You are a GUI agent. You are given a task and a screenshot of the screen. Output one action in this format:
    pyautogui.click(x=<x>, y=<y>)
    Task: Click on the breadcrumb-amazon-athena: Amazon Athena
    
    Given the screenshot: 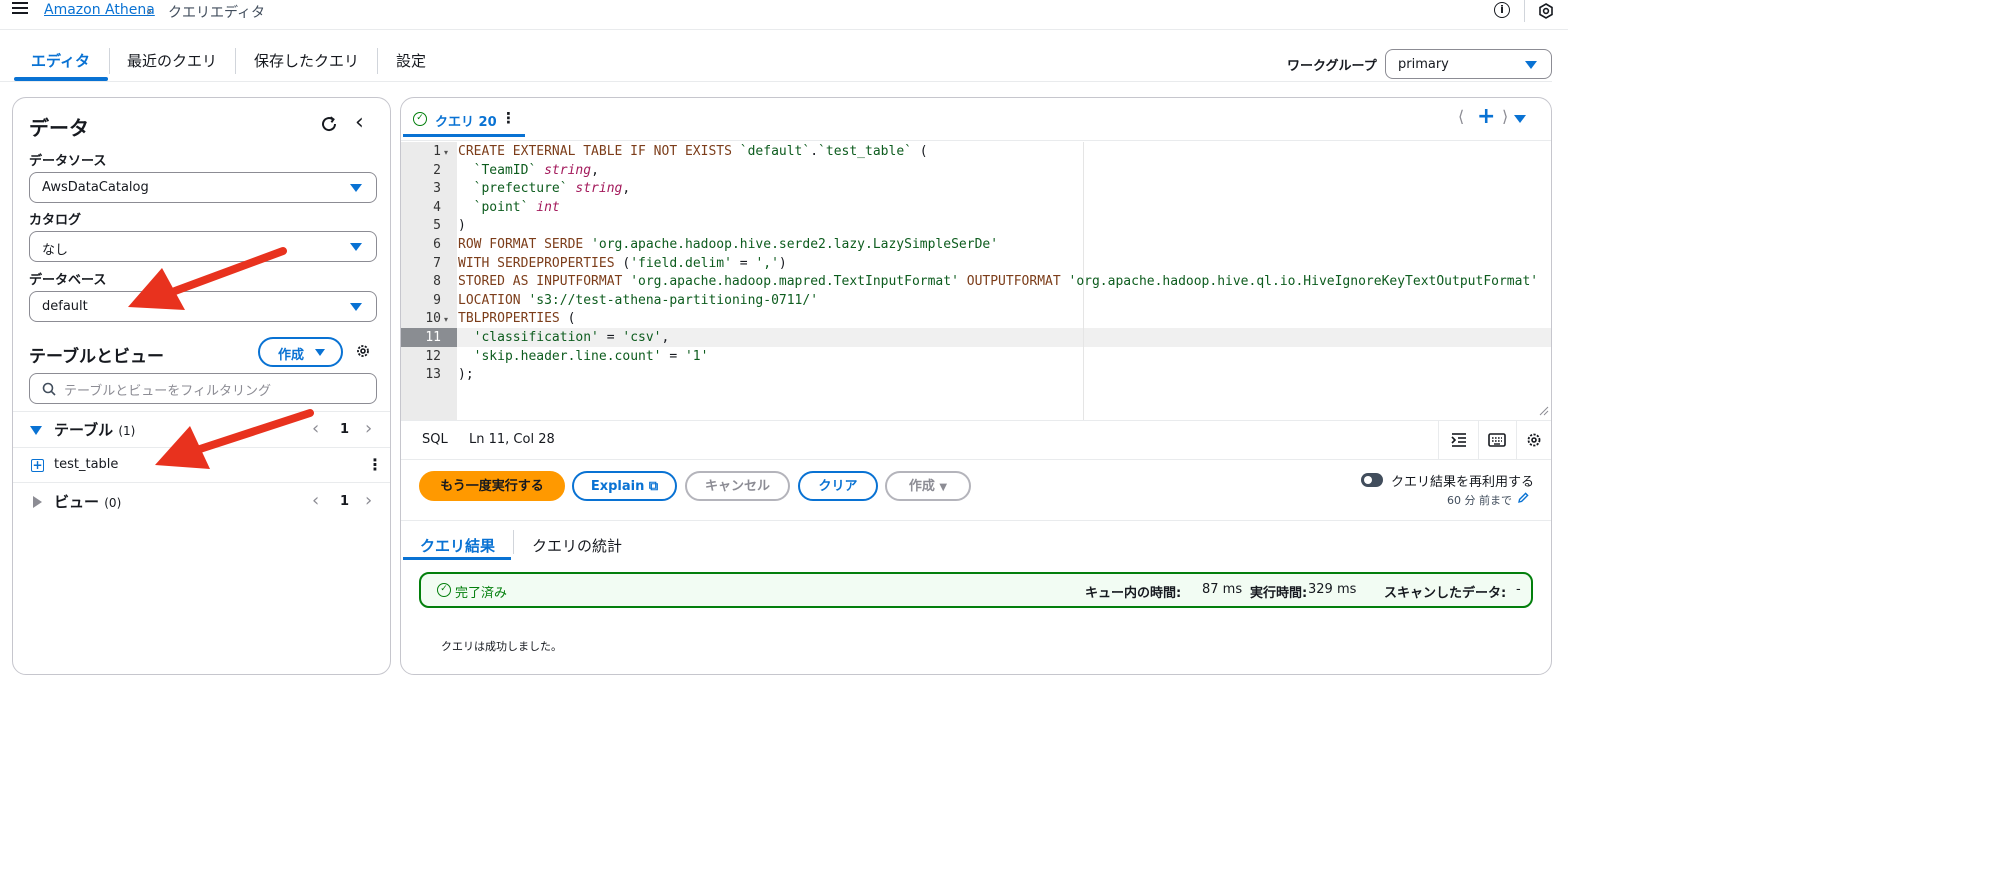 What is the action you would take?
    pyautogui.click(x=99, y=10)
    